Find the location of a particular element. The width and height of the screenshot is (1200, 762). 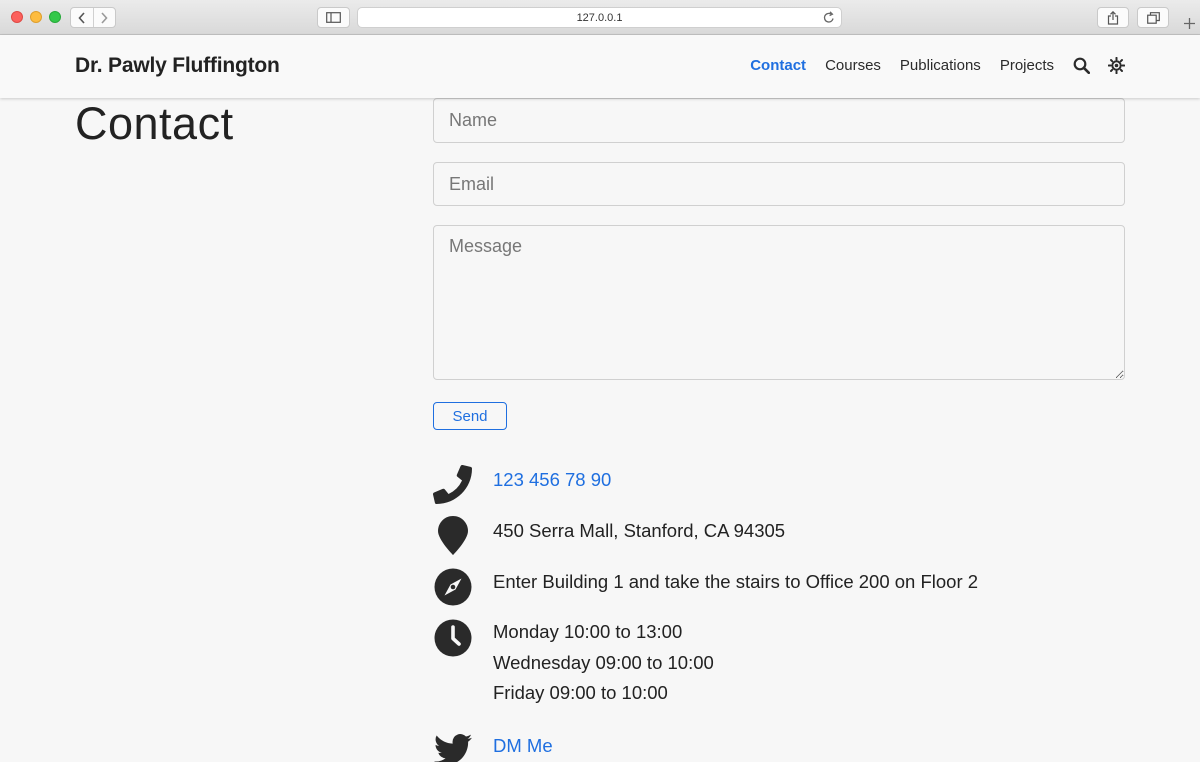

clock-icon is located at coordinates (452, 638).